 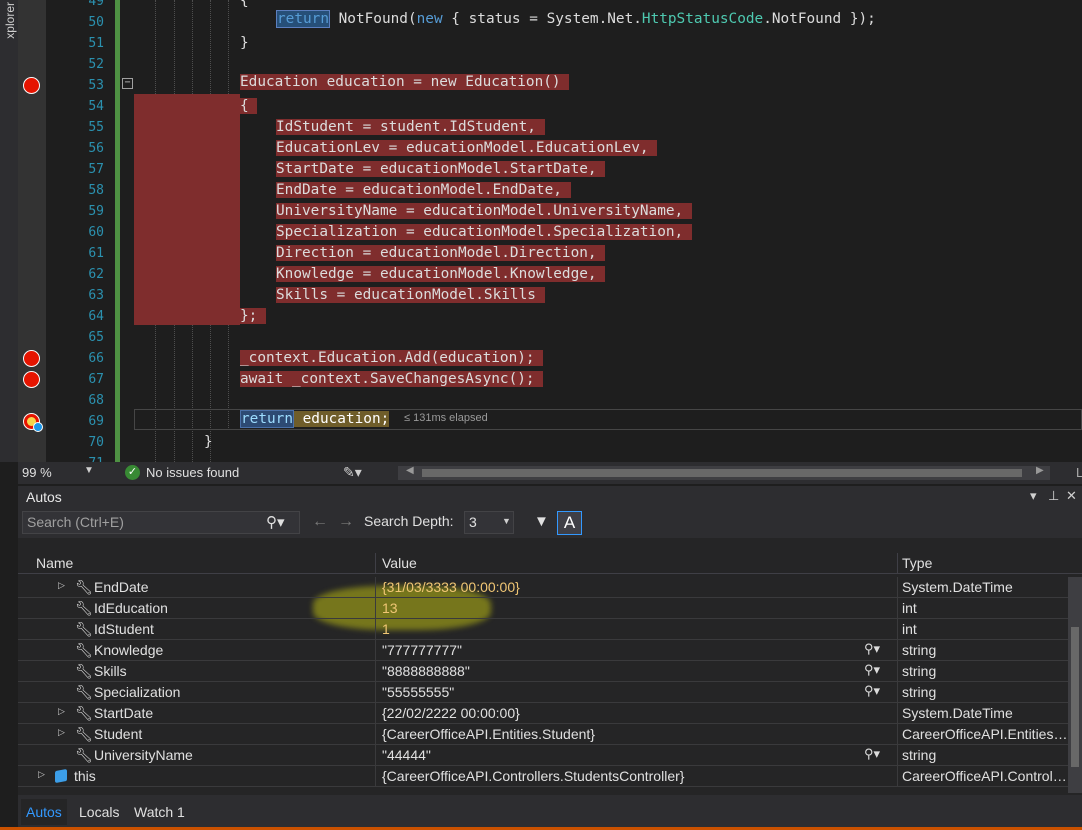 What do you see at coordinates (54, 563) in the screenshot?
I see `column-name: Name` at bounding box center [54, 563].